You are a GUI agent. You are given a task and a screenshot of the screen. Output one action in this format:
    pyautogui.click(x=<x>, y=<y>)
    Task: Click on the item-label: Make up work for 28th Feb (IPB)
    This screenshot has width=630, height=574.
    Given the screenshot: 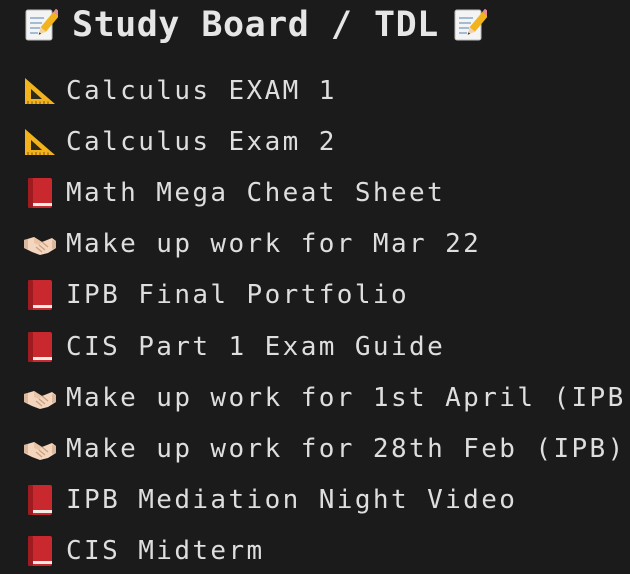 What is the action you would take?
    pyautogui.click(x=346, y=448)
    